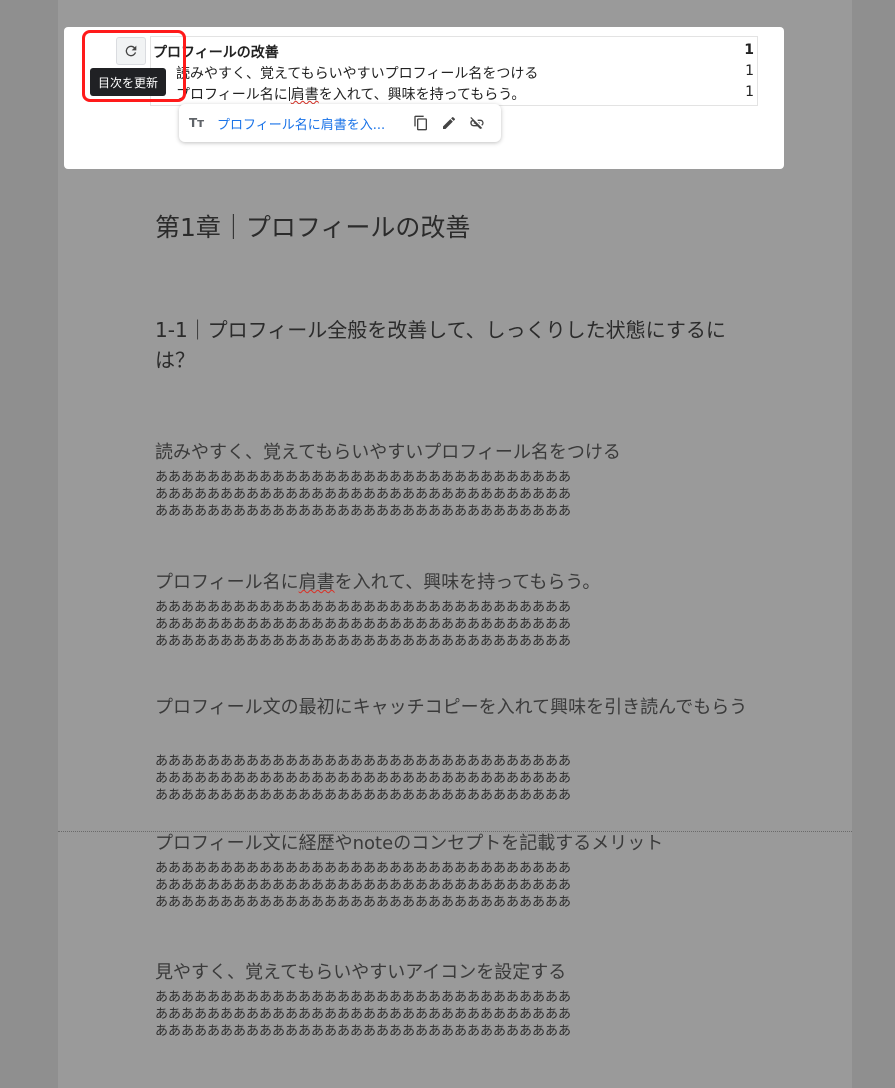  Describe the element at coordinates (449, 123) in the screenshot. I see `edit-icon` at that location.